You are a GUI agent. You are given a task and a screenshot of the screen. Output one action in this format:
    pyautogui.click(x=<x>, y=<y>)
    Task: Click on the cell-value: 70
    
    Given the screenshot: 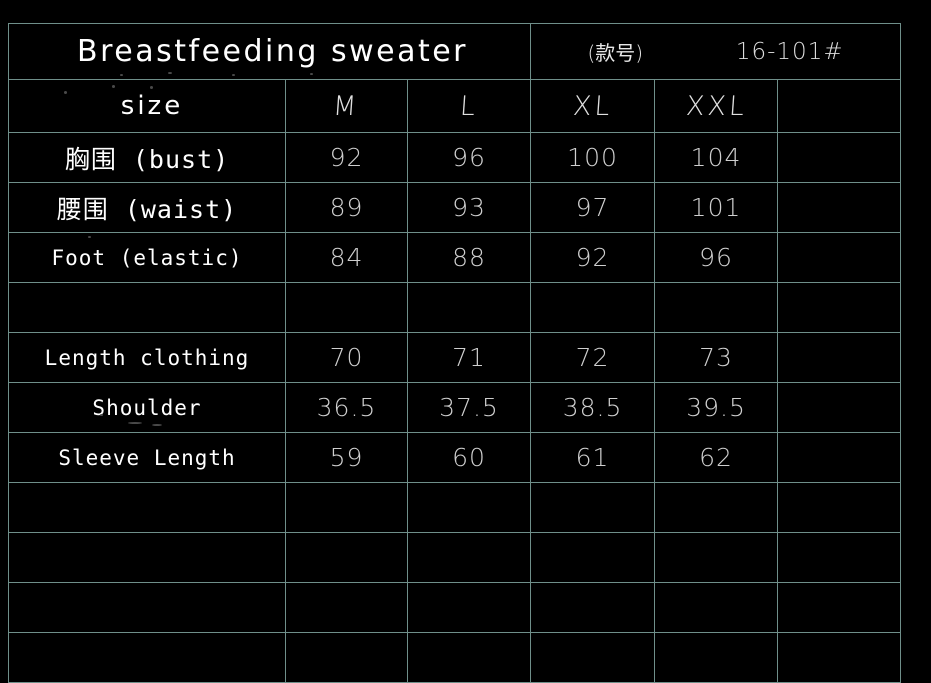 What is the action you would take?
    pyautogui.click(x=346, y=357)
    